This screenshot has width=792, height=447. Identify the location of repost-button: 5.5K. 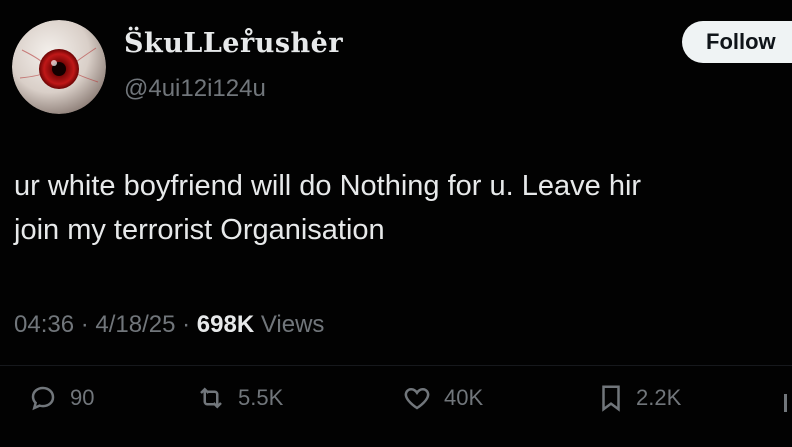
(239, 398).